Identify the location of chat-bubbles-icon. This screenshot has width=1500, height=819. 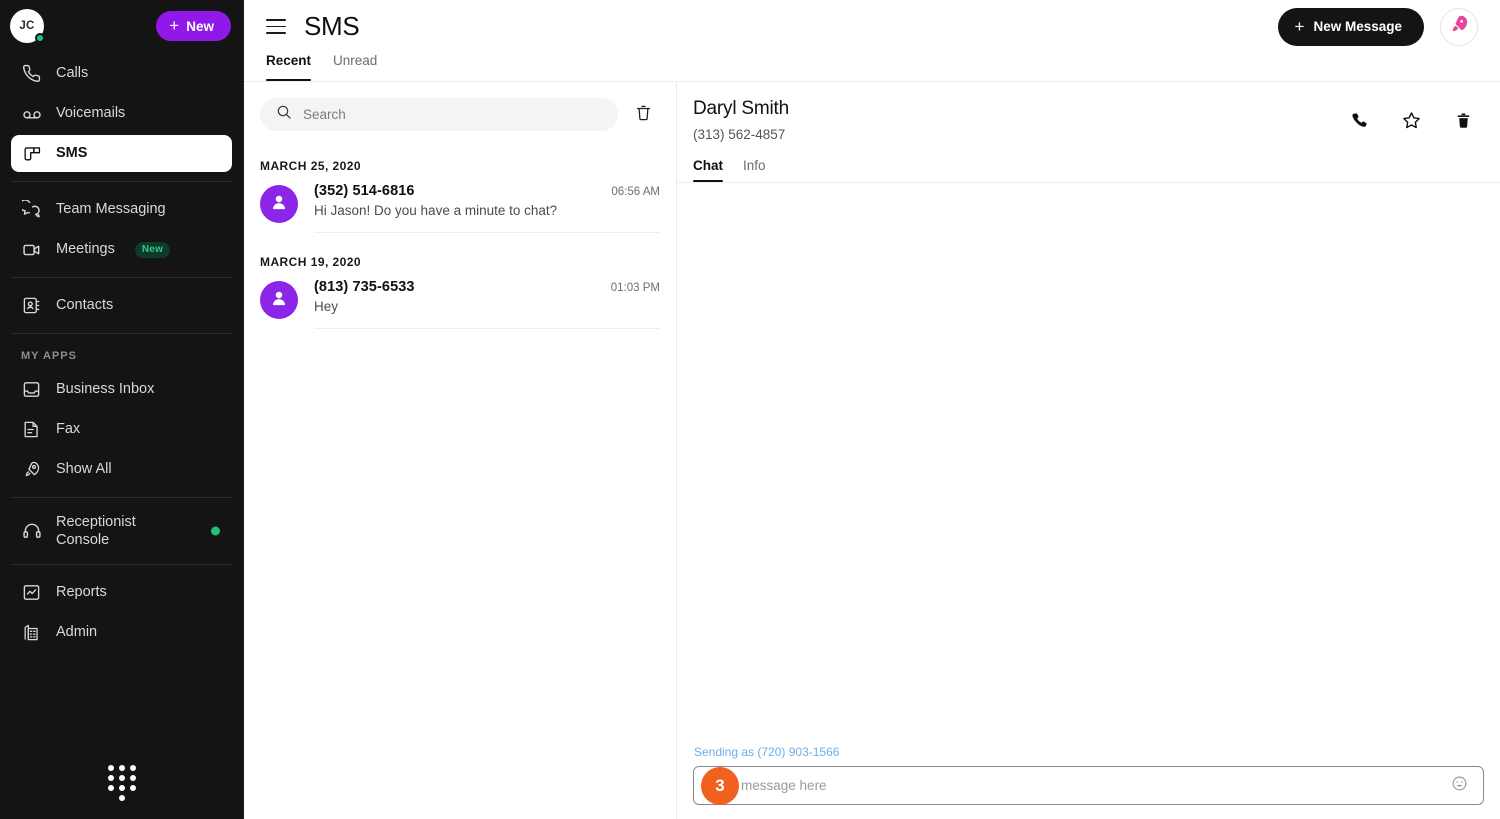
(31, 209).